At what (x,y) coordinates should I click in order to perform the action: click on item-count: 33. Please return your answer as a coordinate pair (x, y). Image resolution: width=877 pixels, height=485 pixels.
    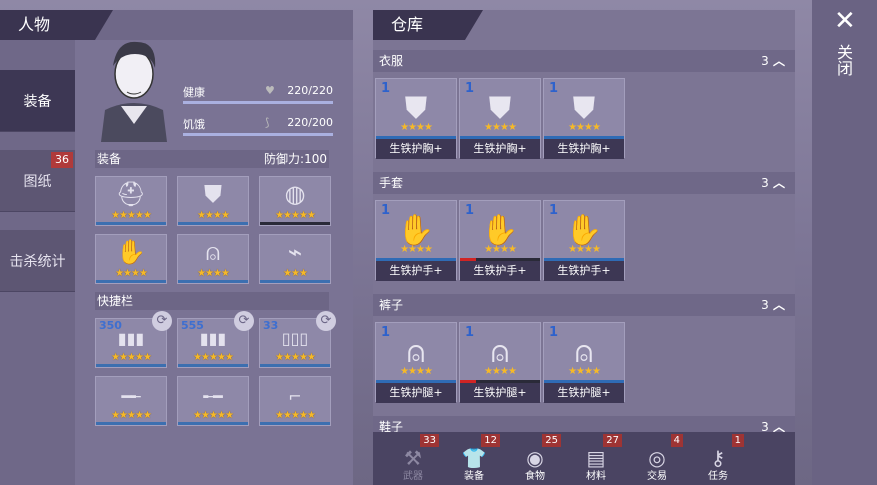
    Looking at the image, I should click on (271, 325).